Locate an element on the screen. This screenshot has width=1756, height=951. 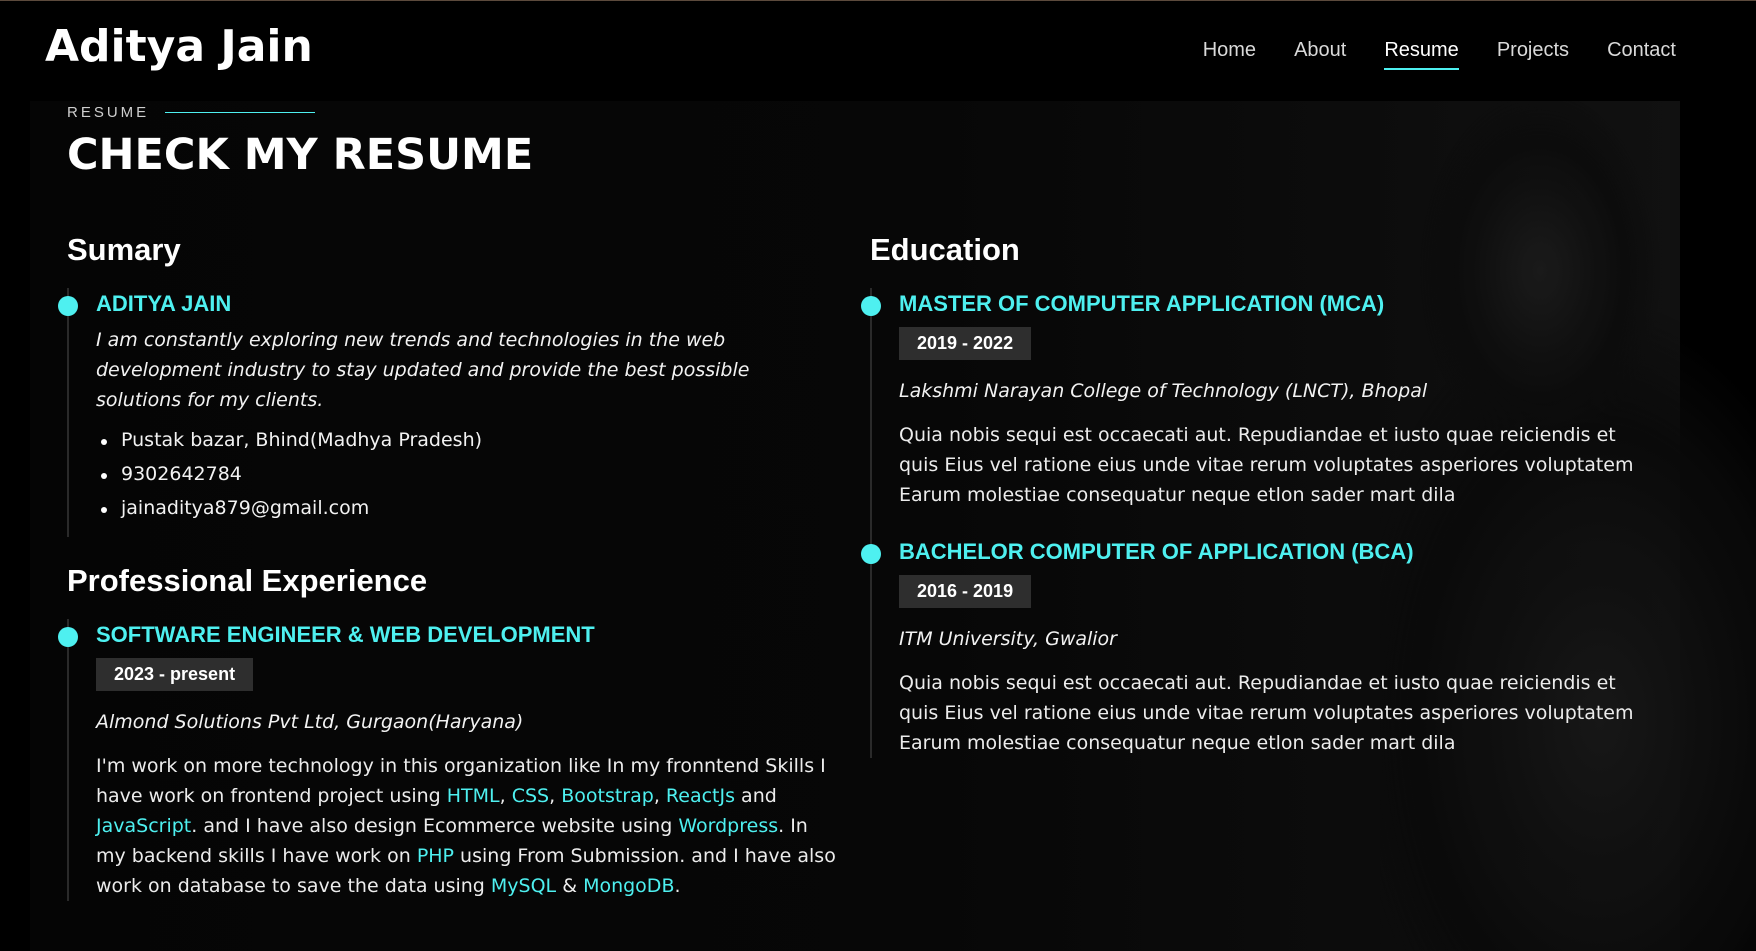
contact-phone: 9302642784 is located at coordinates (466, 474).